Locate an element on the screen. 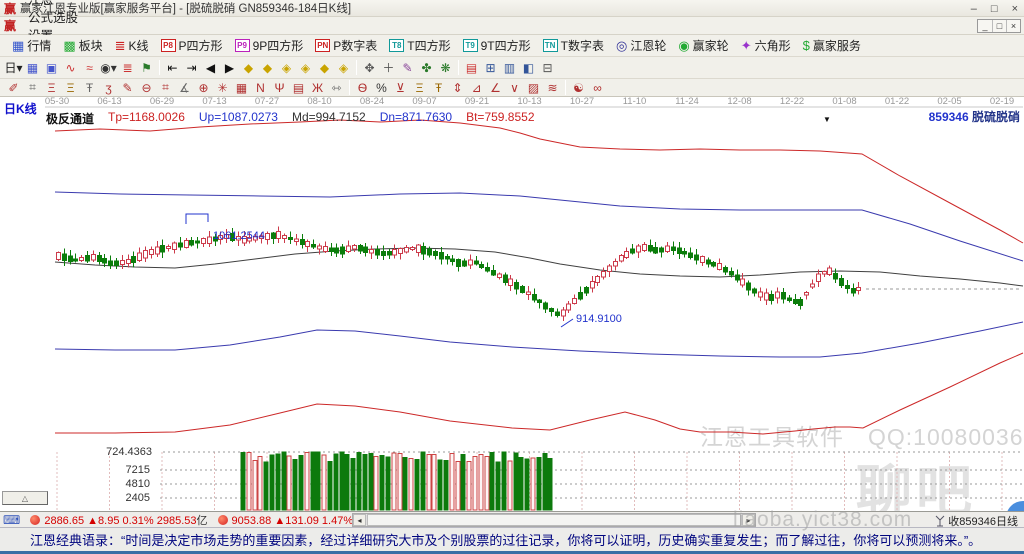 The width and height of the screenshot is (1024, 554). marker-icon: ✤ is located at coordinates (426, 67).